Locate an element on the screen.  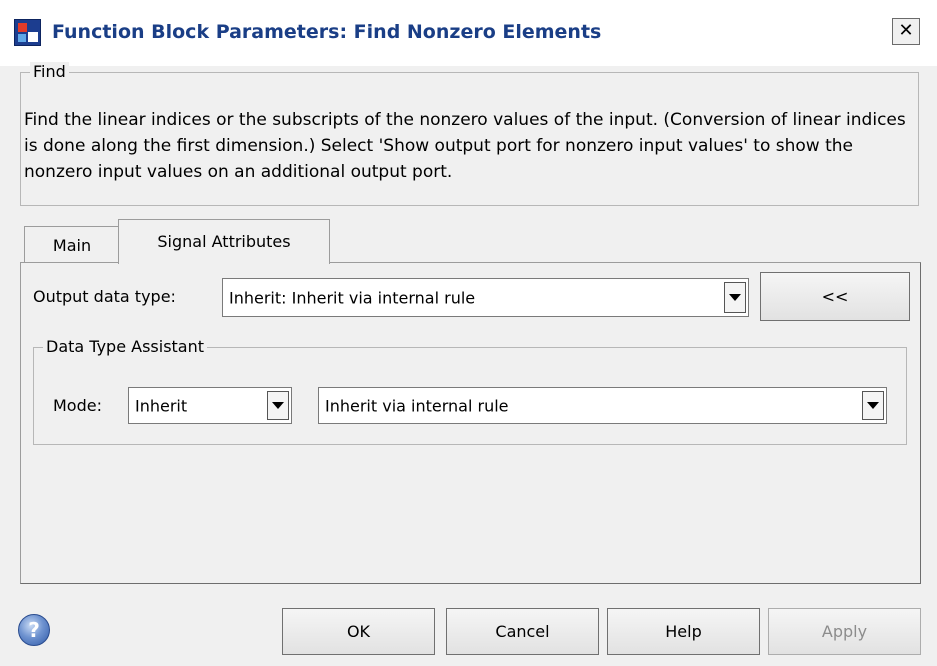
help-icon: ? is located at coordinates (34, 630).